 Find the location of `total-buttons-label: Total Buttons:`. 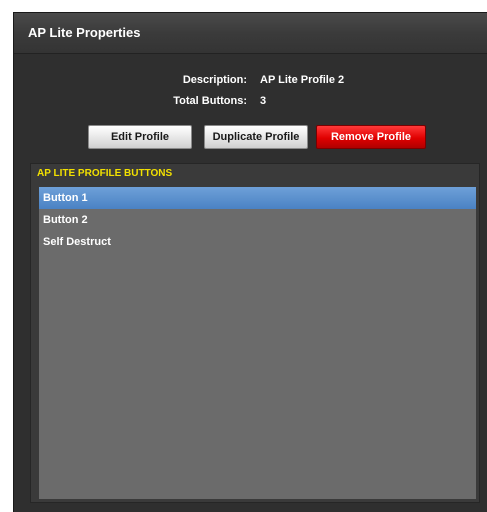

total-buttons-label: Total Buttons: is located at coordinates (210, 101).